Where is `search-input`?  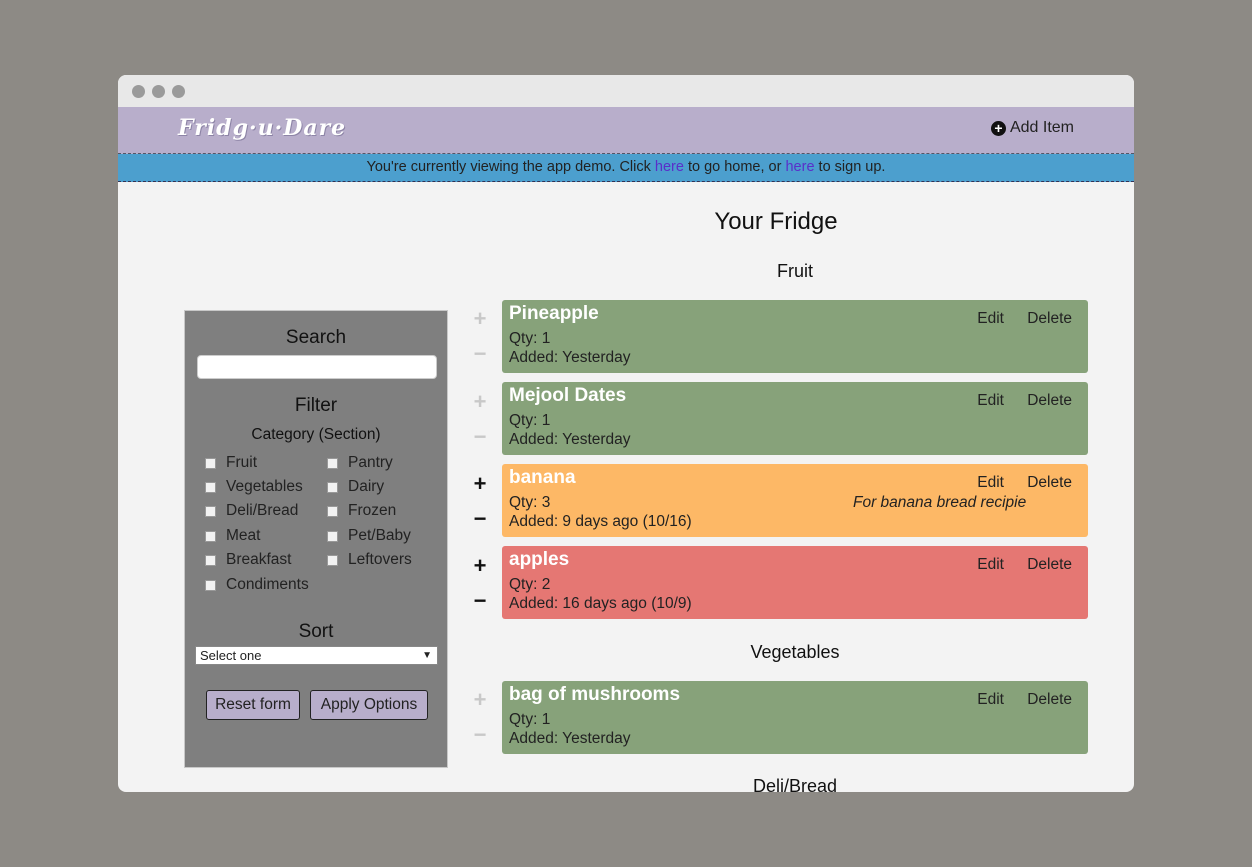 search-input is located at coordinates (317, 367).